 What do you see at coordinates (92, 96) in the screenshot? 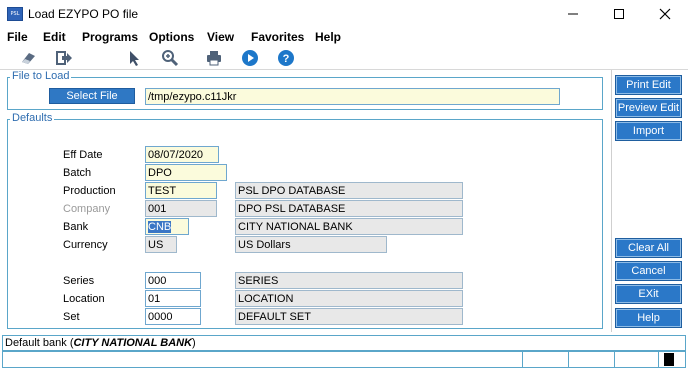
I see `select-file-button: Select File` at bounding box center [92, 96].